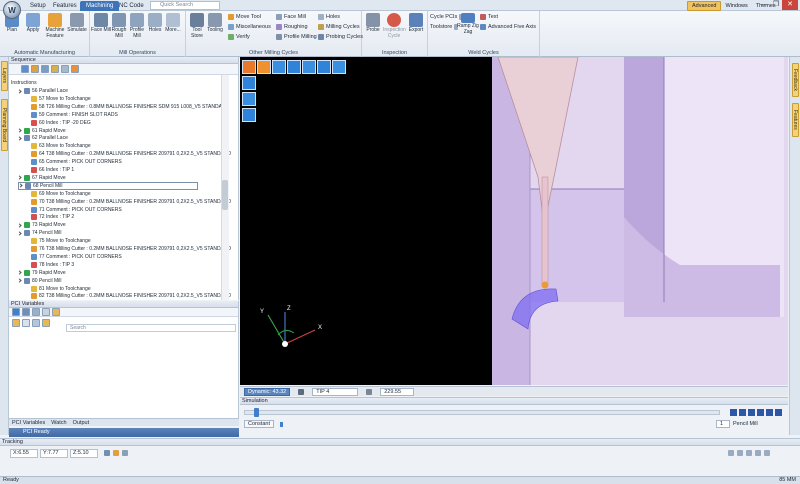 The height and width of the screenshot is (484, 800). What do you see at coordinates (281, 424) in the screenshot?
I see `speed-slider` at bounding box center [281, 424].